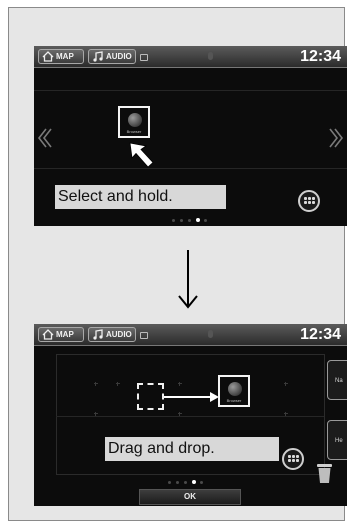  I want to click on side-tab-na: Na, so click(337, 380).